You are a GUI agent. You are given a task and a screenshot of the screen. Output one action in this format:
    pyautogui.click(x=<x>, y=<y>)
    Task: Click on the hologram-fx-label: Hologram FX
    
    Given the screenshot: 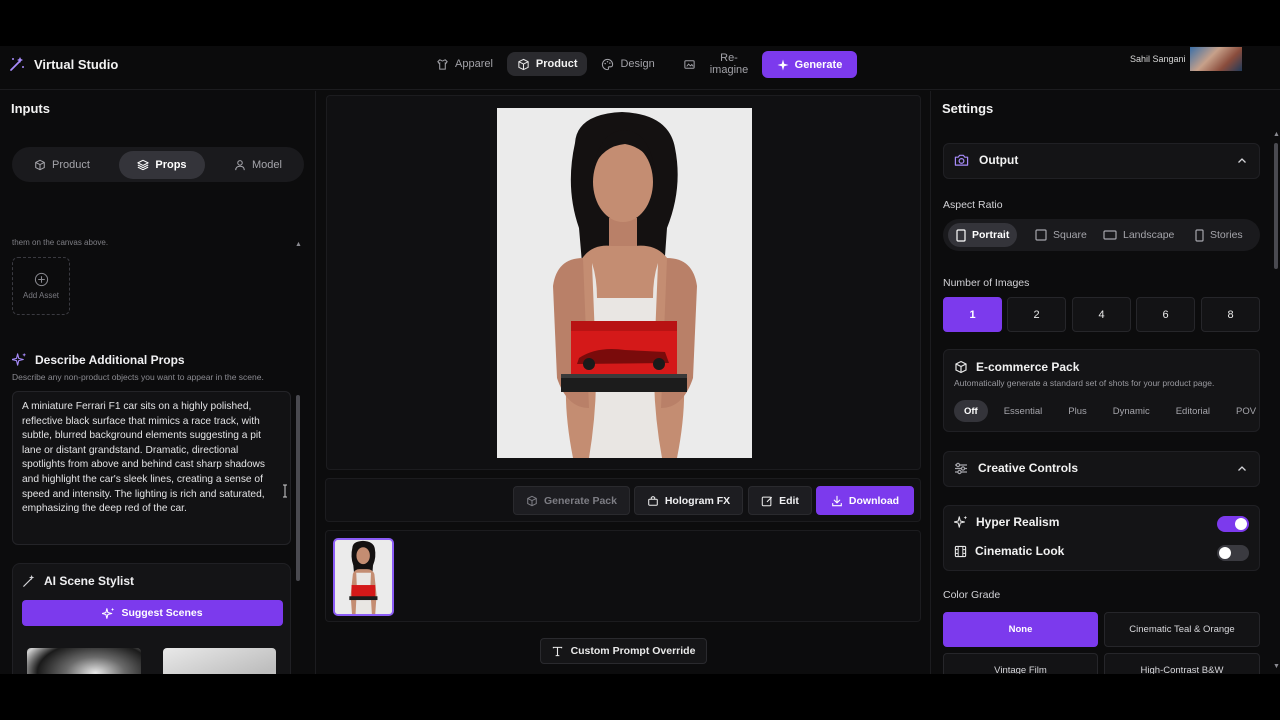 What is the action you would take?
    pyautogui.click(x=697, y=500)
    